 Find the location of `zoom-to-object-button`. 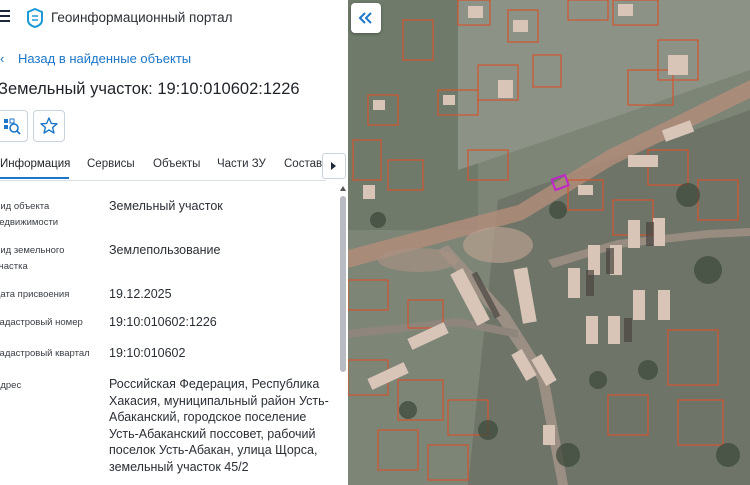

zoom-to-object-button is located at coordinates (14, 126).